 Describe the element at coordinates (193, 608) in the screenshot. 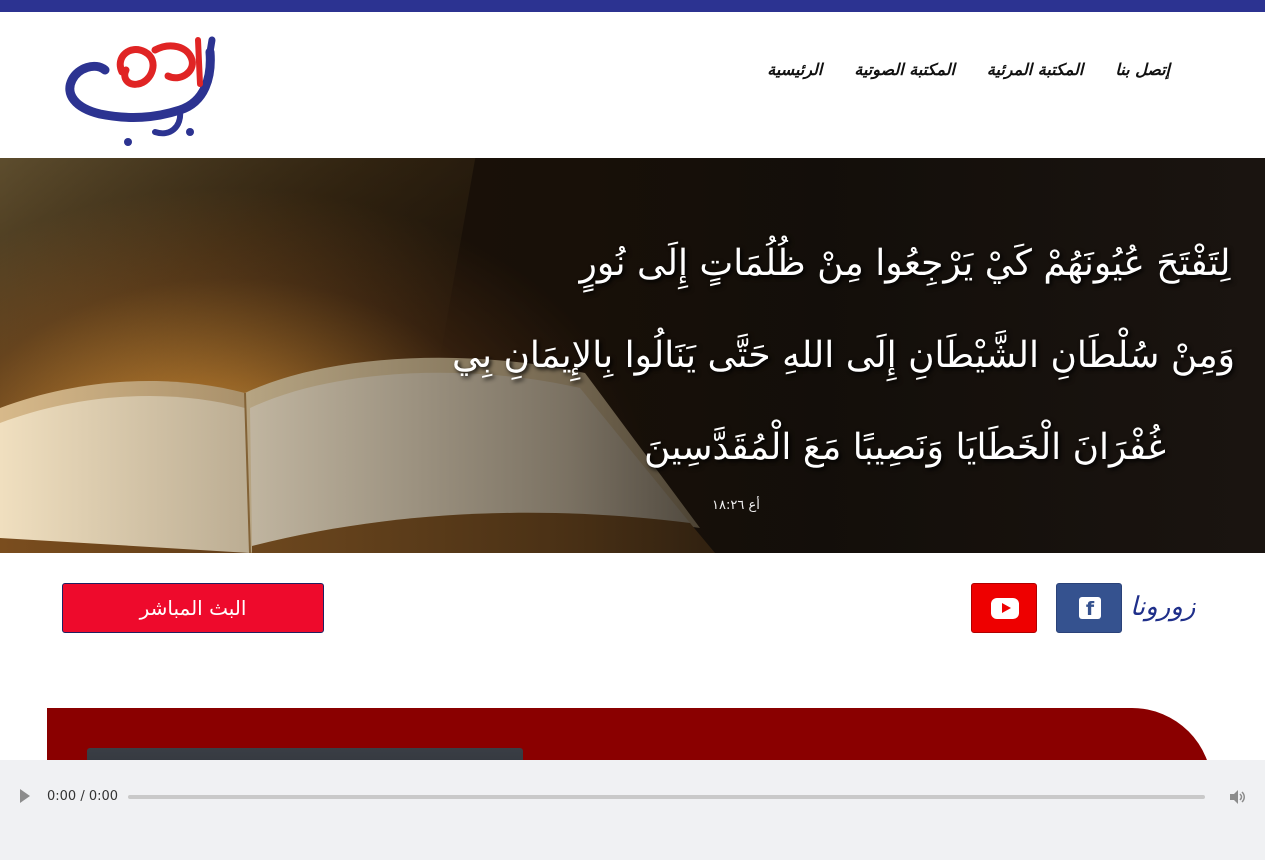

I see `live-stream-button: البث المباشر` at that location.